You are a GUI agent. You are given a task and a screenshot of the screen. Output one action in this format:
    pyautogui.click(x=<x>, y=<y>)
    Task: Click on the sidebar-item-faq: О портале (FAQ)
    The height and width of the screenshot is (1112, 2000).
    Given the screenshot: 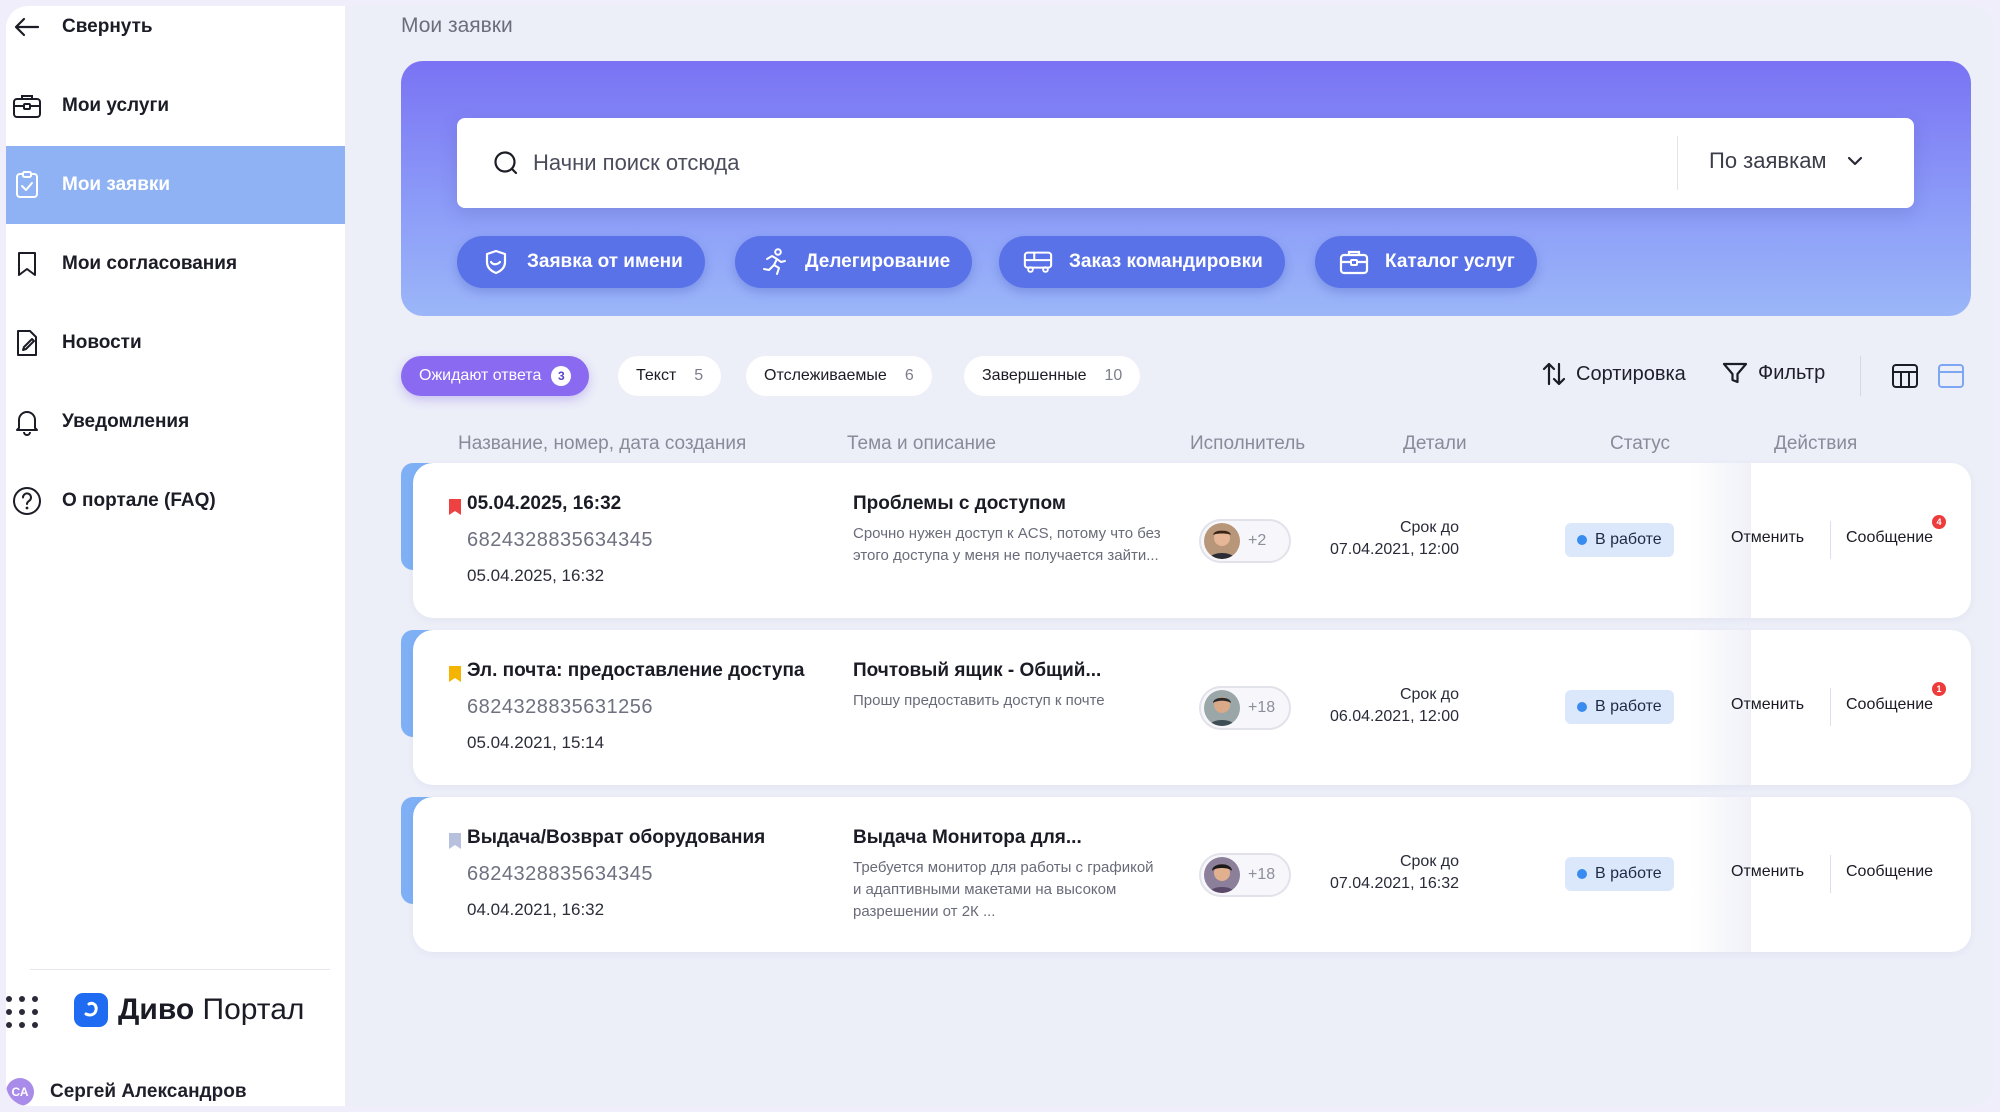 What is the action you would take?
    pyautogui.click(x=175, y=501)
    